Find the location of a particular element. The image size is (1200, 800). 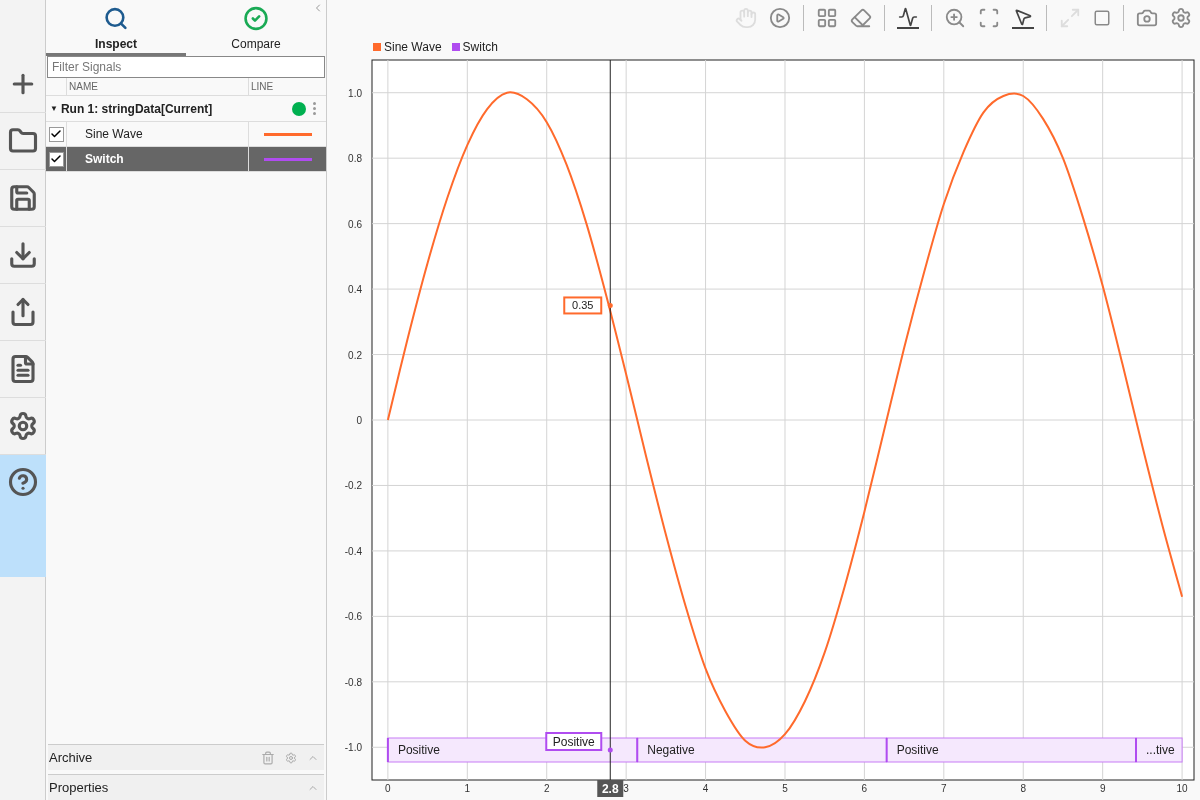

download-icon is located at coordinates (23, 255).